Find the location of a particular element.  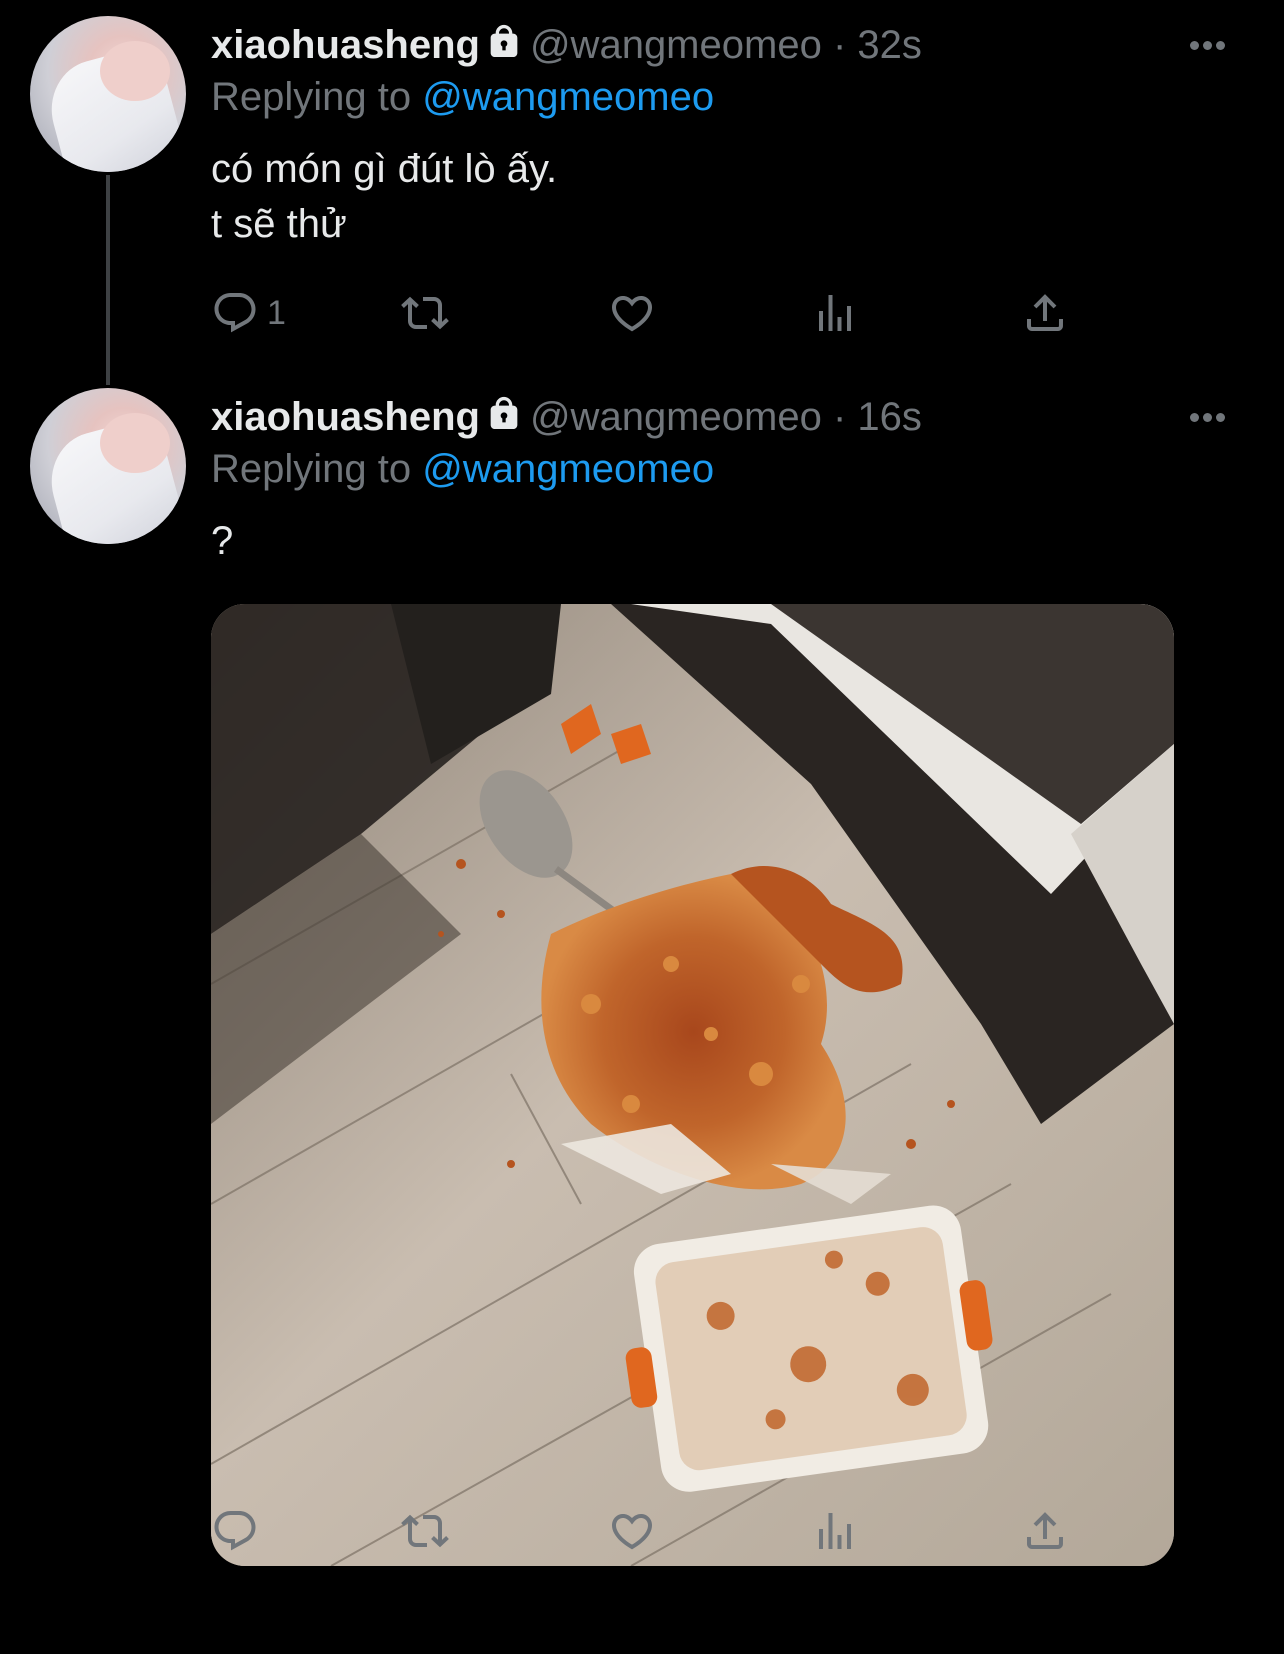

action-bar: 1 is located at coordinates (671, 313).